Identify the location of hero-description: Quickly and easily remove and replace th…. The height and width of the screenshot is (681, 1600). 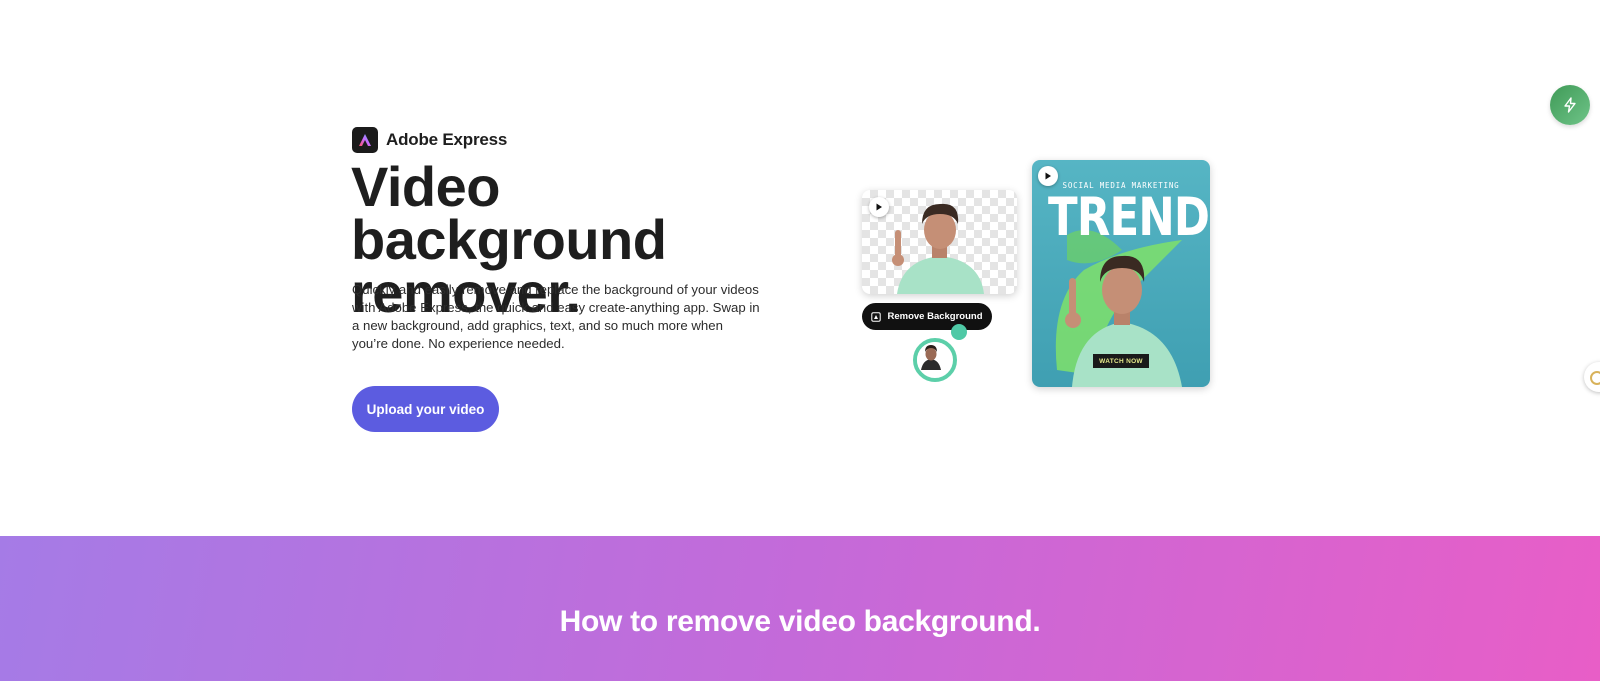
(556, 316).